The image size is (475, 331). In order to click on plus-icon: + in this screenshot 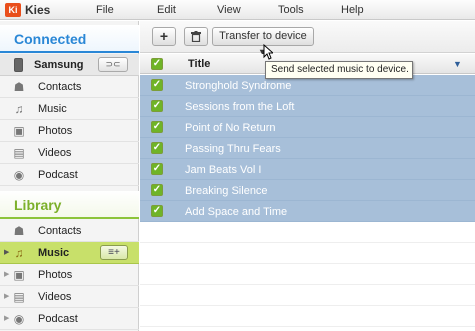, I will do `click(164, 36)`.